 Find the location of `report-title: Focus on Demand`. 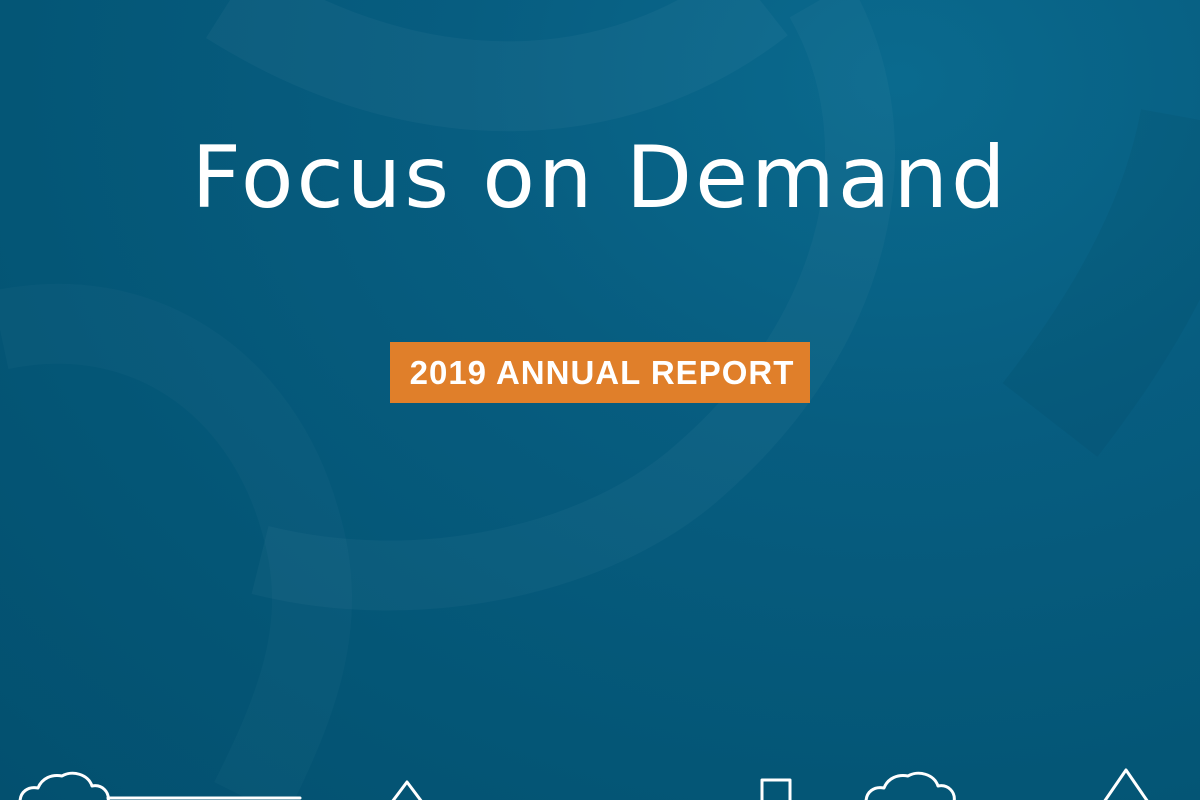

report-title: Focus on Demand is located at coordinates (600, 178).